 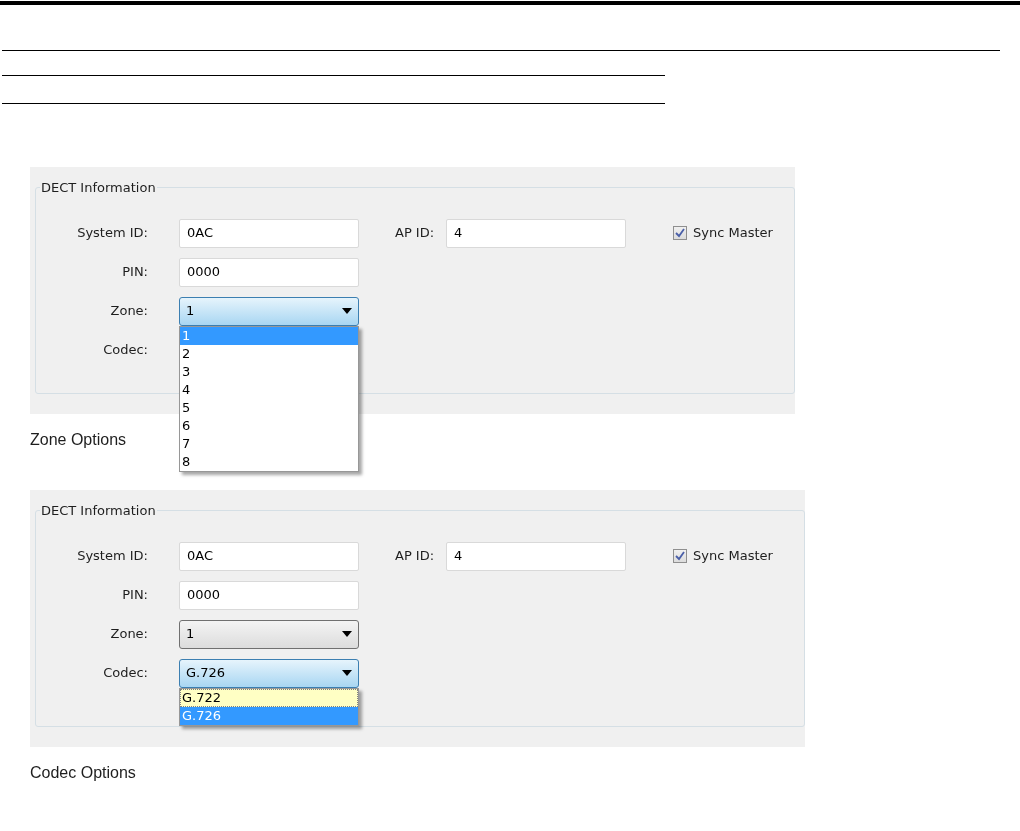 What do you see at coordinates (269, 698) in the screenshot?
I see `dropdown-option: G.722` at bounding box center [269, 698].